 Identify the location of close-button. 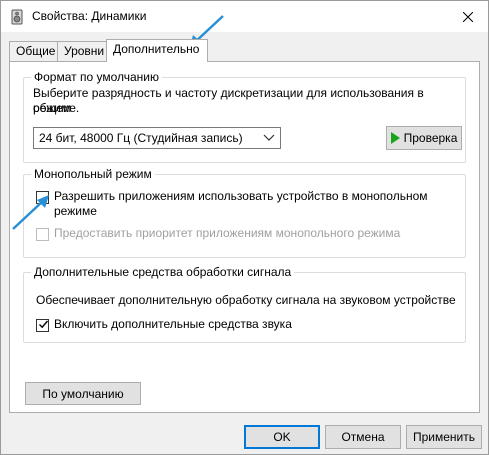
(468, 17).